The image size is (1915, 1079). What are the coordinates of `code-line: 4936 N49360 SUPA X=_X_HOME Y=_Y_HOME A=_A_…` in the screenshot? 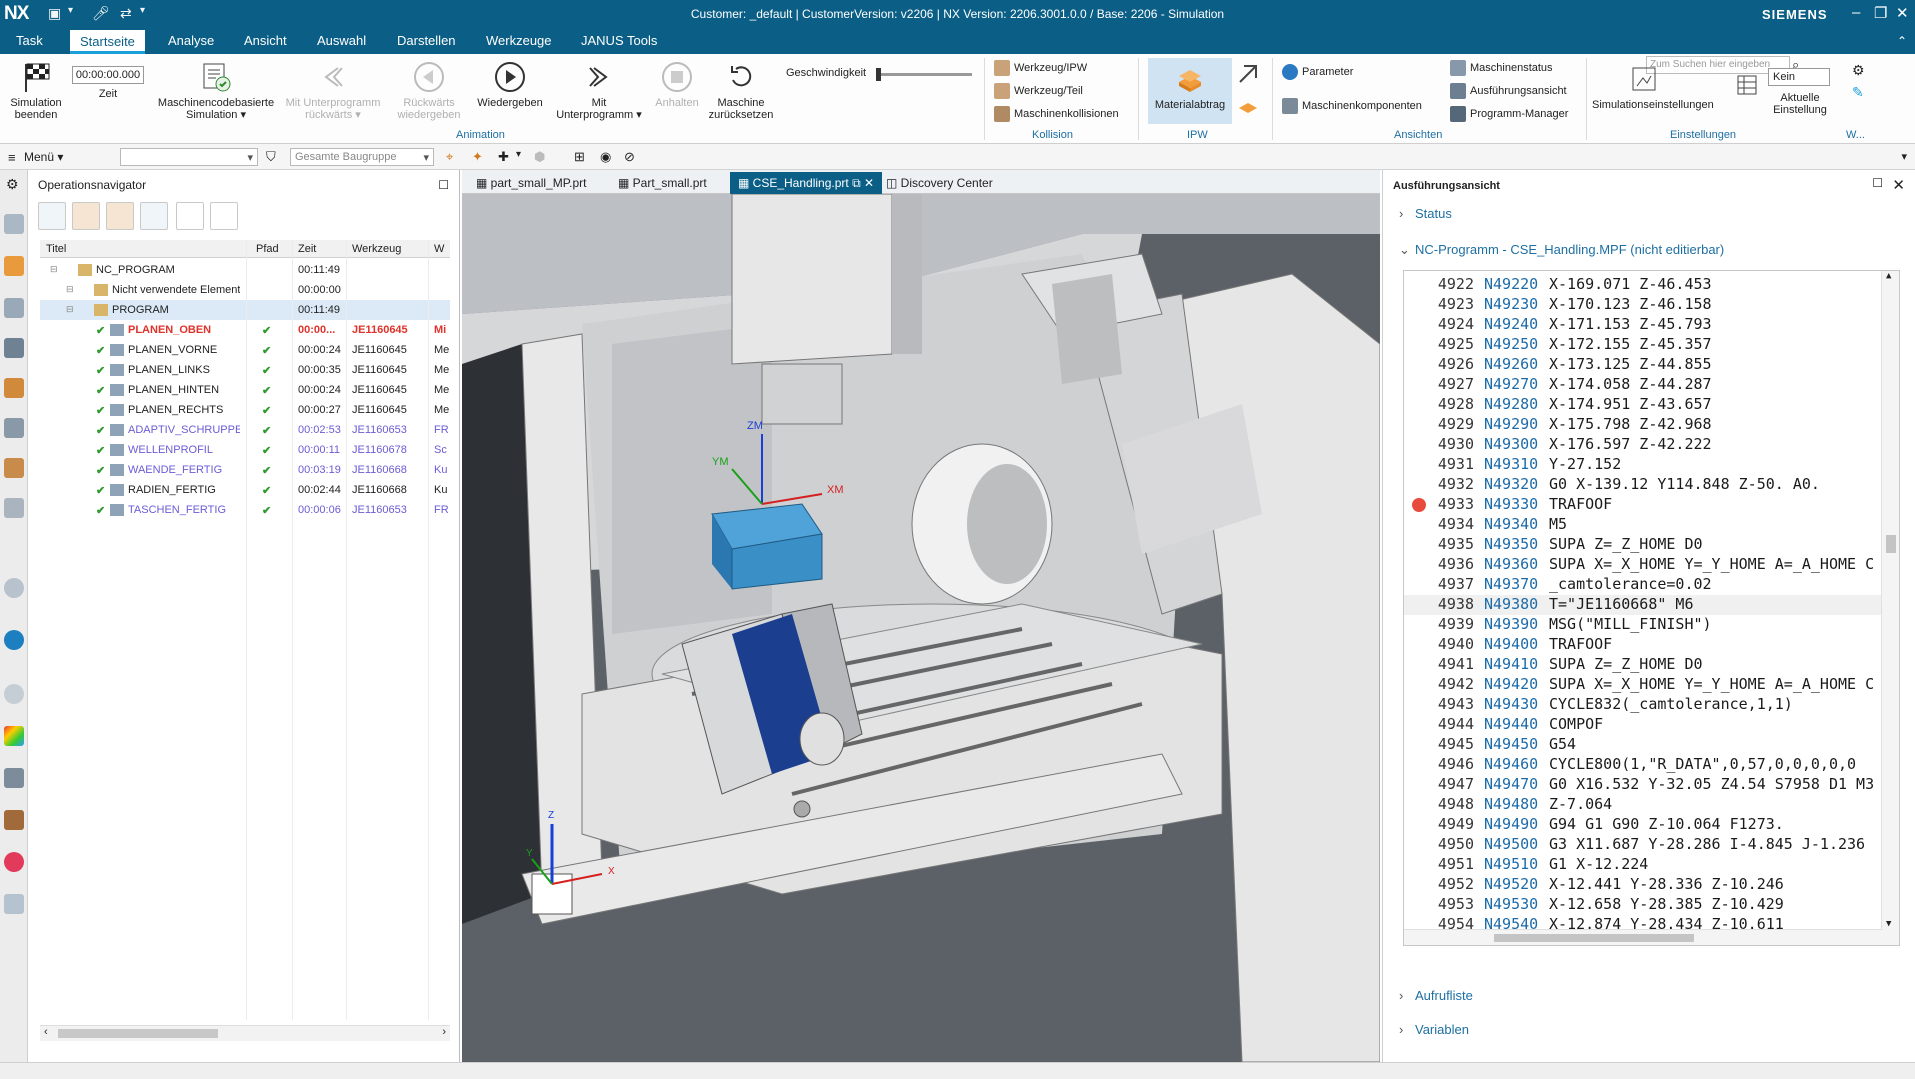 It's located at (1643, 565).